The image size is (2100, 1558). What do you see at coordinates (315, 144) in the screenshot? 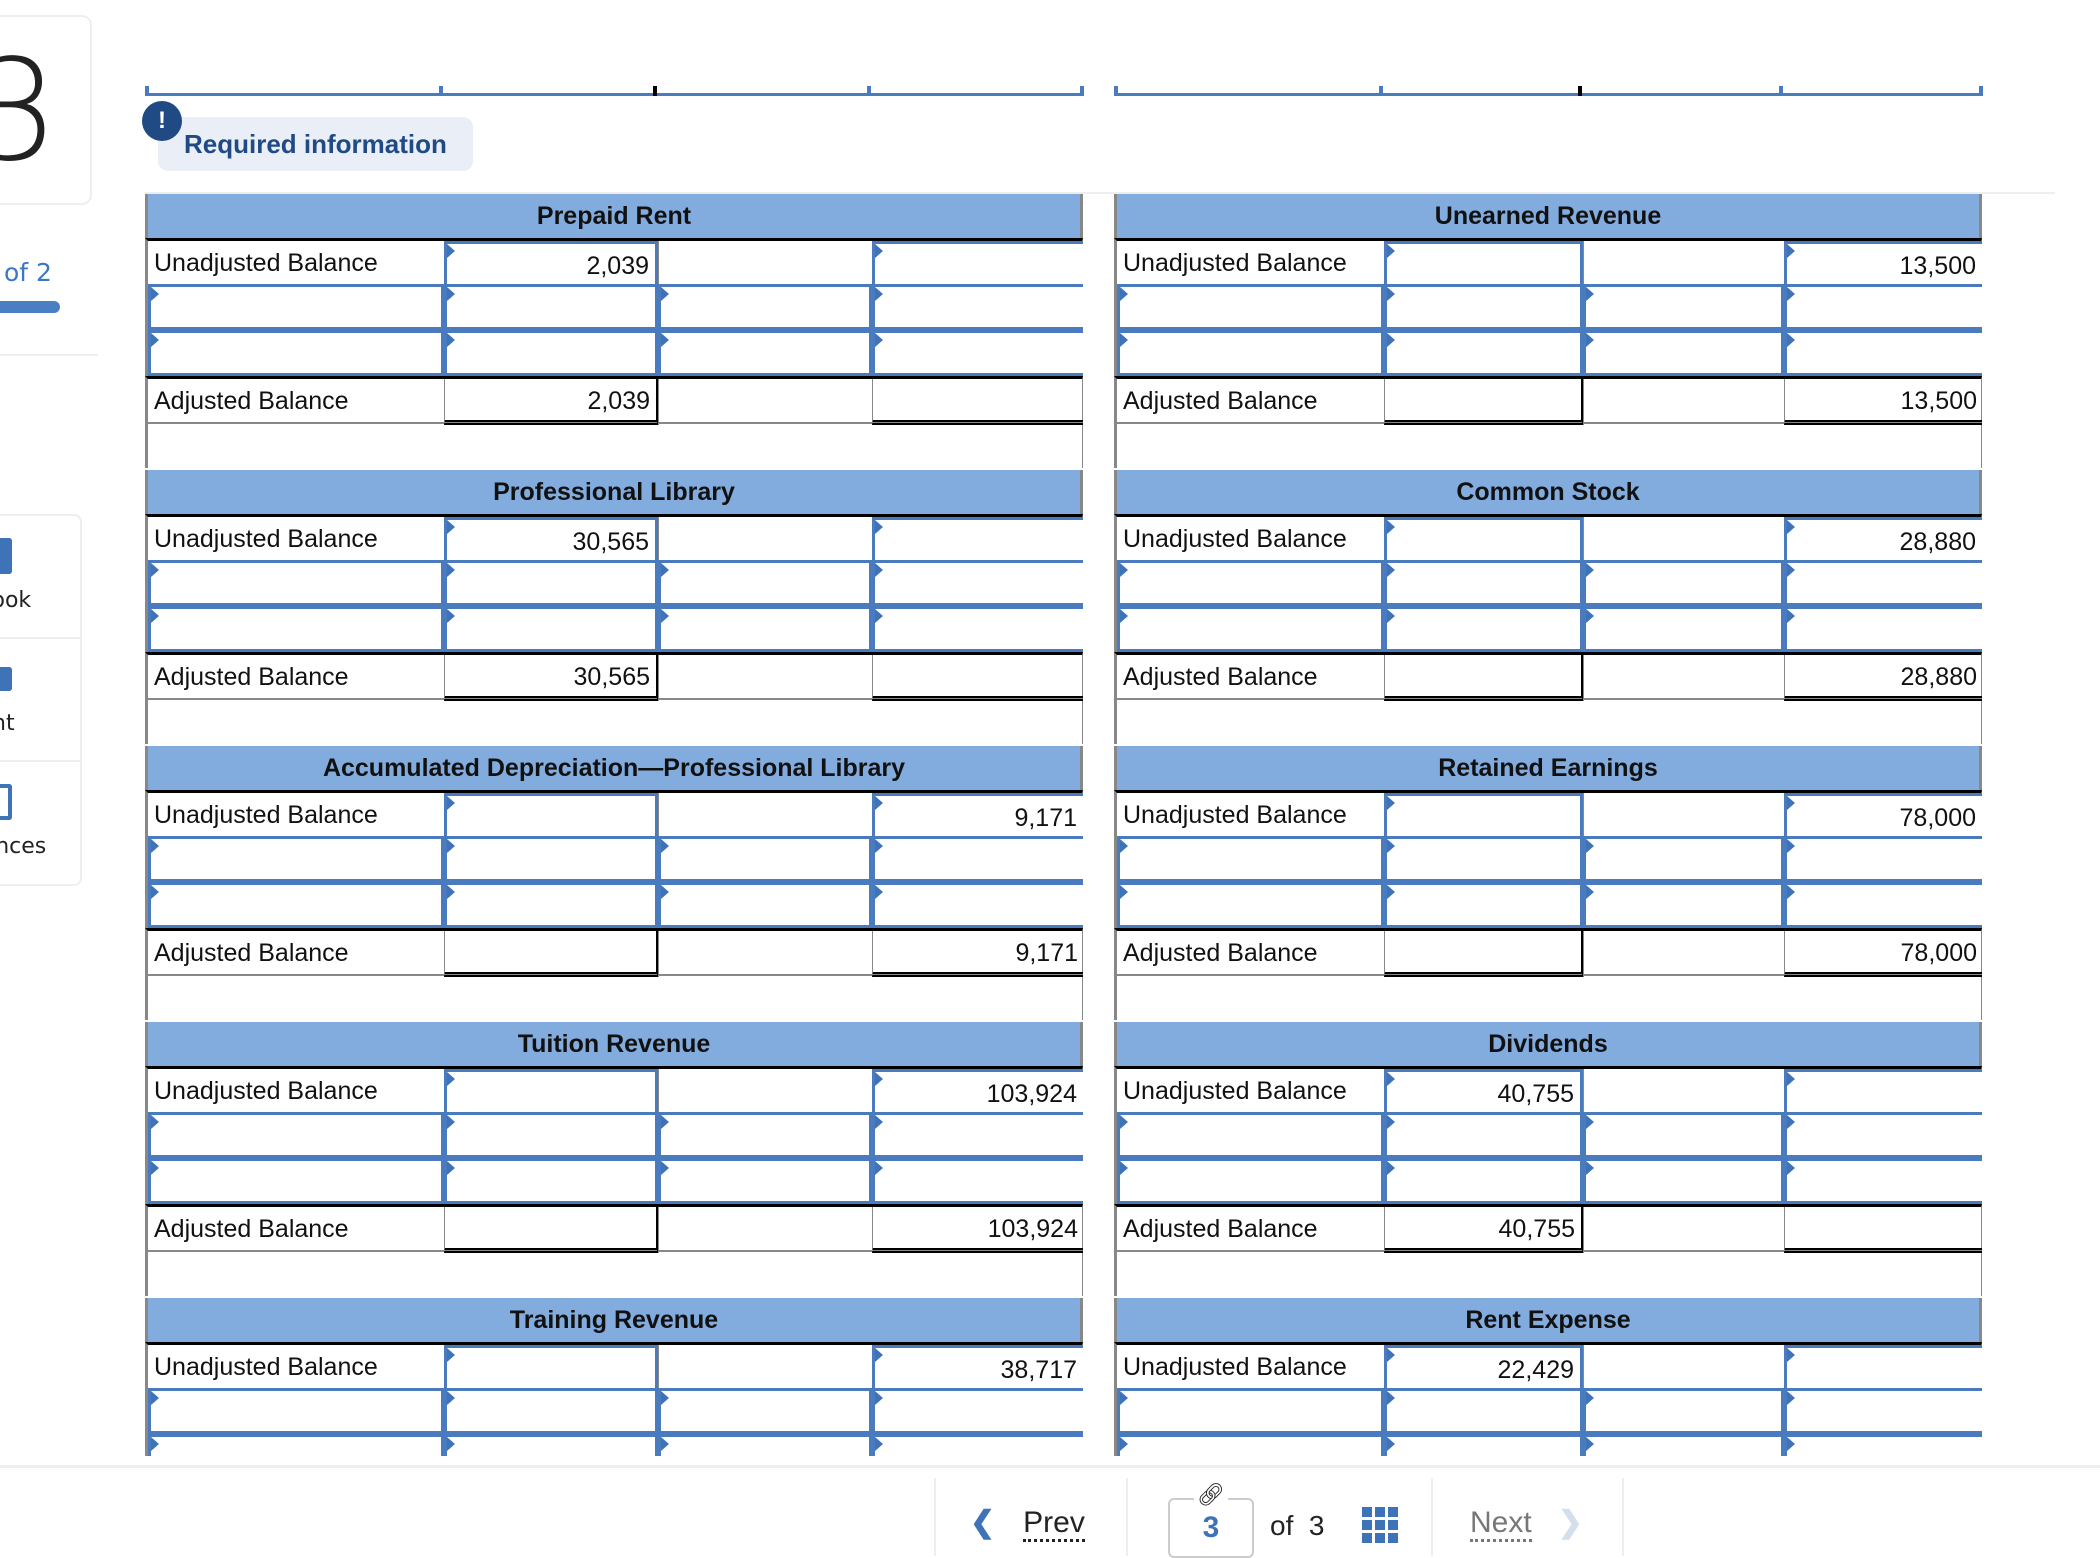
I see `required-information-button: Required information` at bounding box center [315, 144].